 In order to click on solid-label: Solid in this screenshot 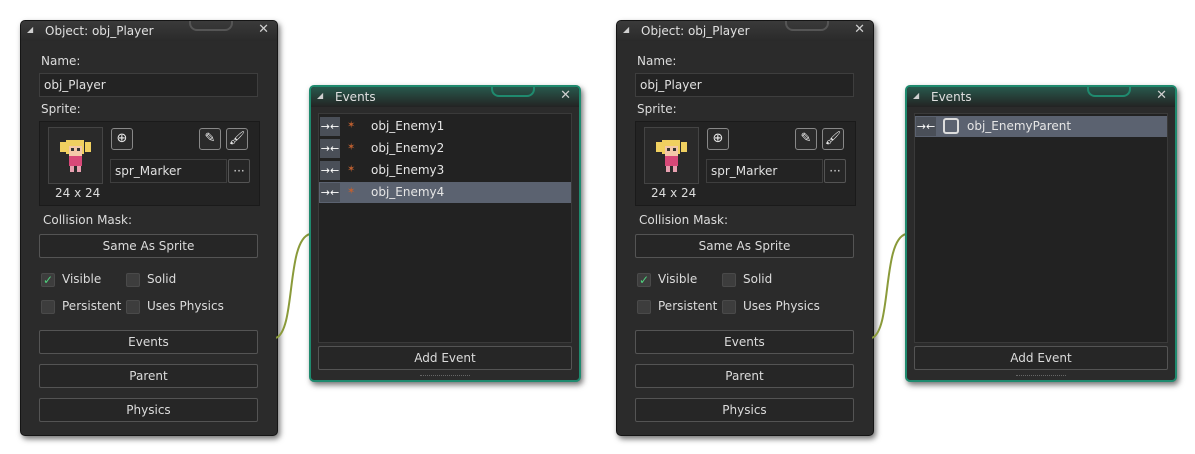, I will do `click(758, 279)`.